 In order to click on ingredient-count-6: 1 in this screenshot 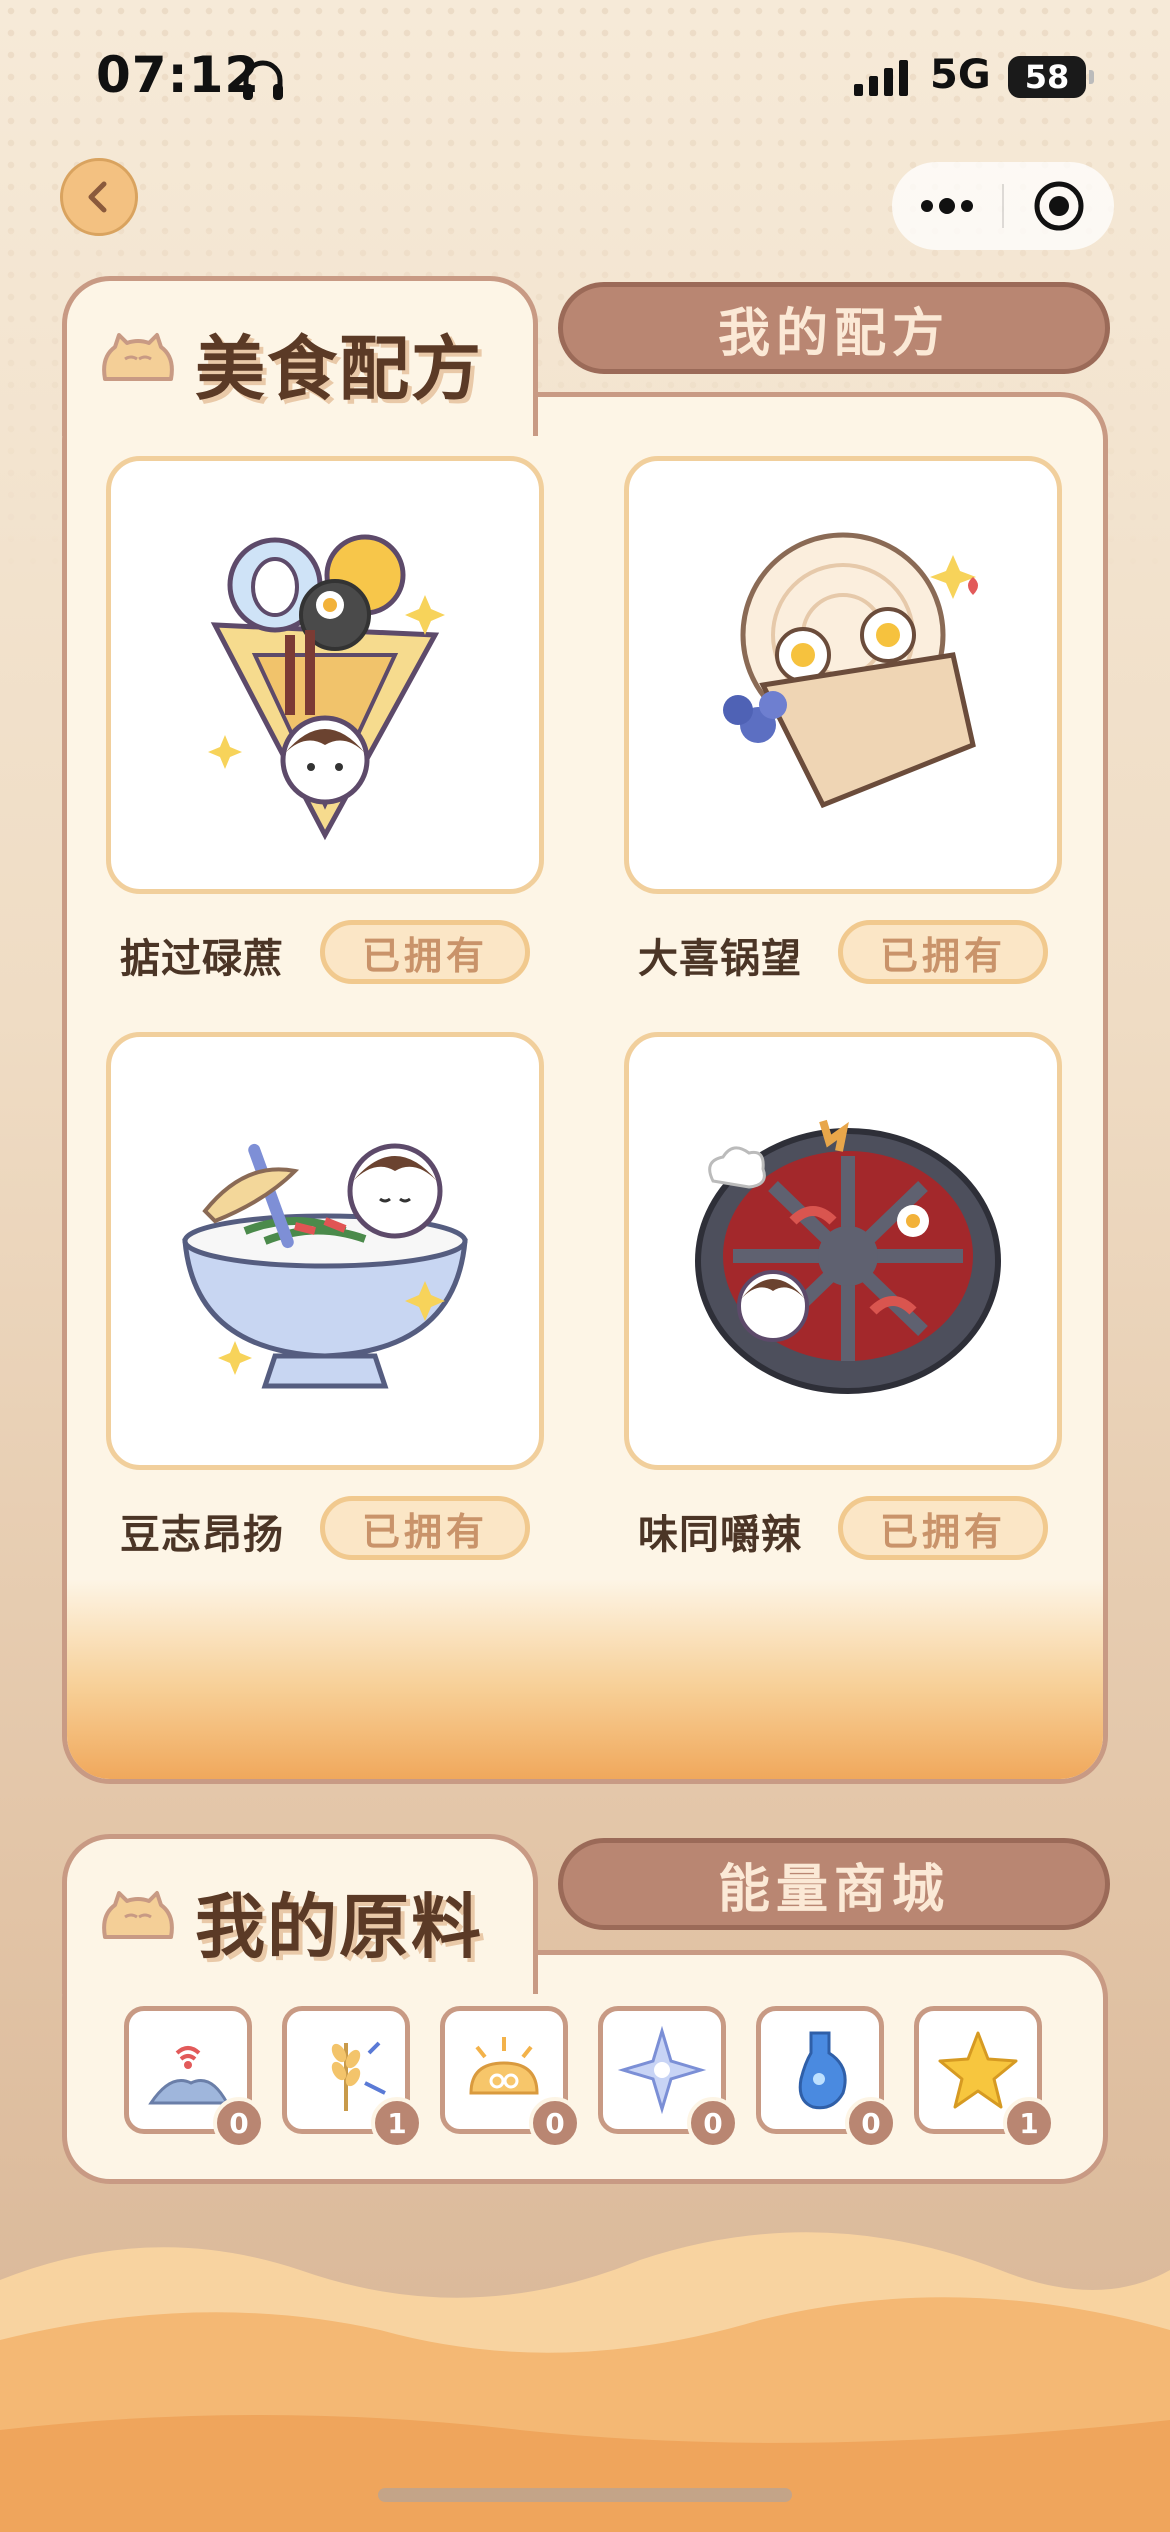, I will do `click(1029, 2123)`.